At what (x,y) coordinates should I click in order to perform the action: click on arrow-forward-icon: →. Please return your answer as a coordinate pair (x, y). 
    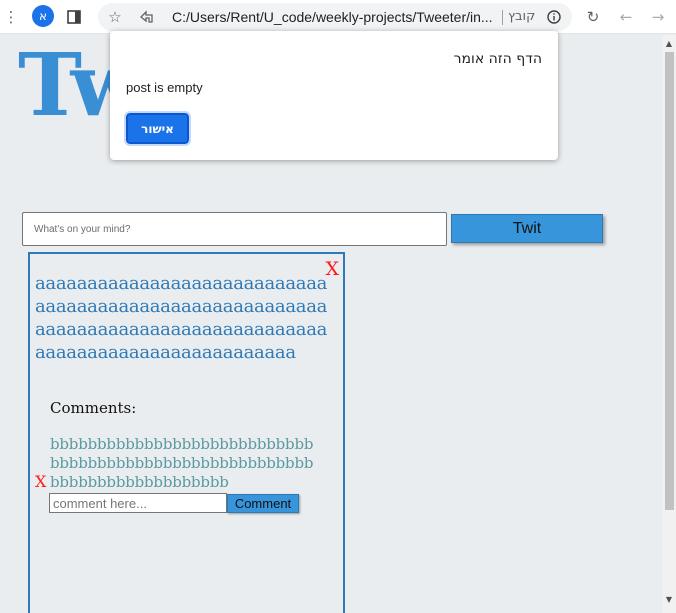
    Looking at the image, I should click on (658, 17).